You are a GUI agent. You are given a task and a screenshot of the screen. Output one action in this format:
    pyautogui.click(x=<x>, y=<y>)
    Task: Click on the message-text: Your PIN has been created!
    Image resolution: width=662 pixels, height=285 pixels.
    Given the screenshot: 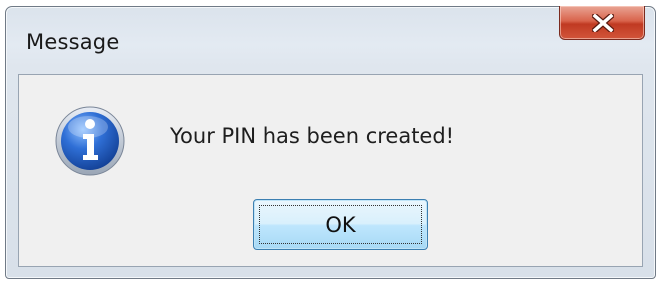 What is the action you would take?
    pyautogui.click(x=312, y=136)
    